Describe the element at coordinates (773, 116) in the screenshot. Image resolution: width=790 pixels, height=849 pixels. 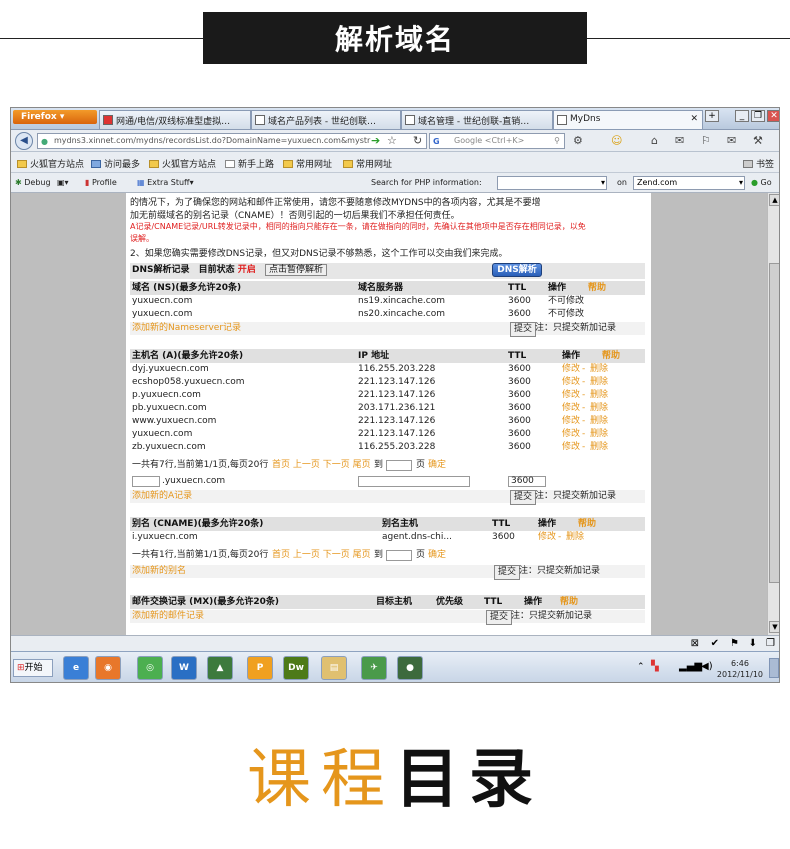
I see `close-window-icon: ✕` at that location.